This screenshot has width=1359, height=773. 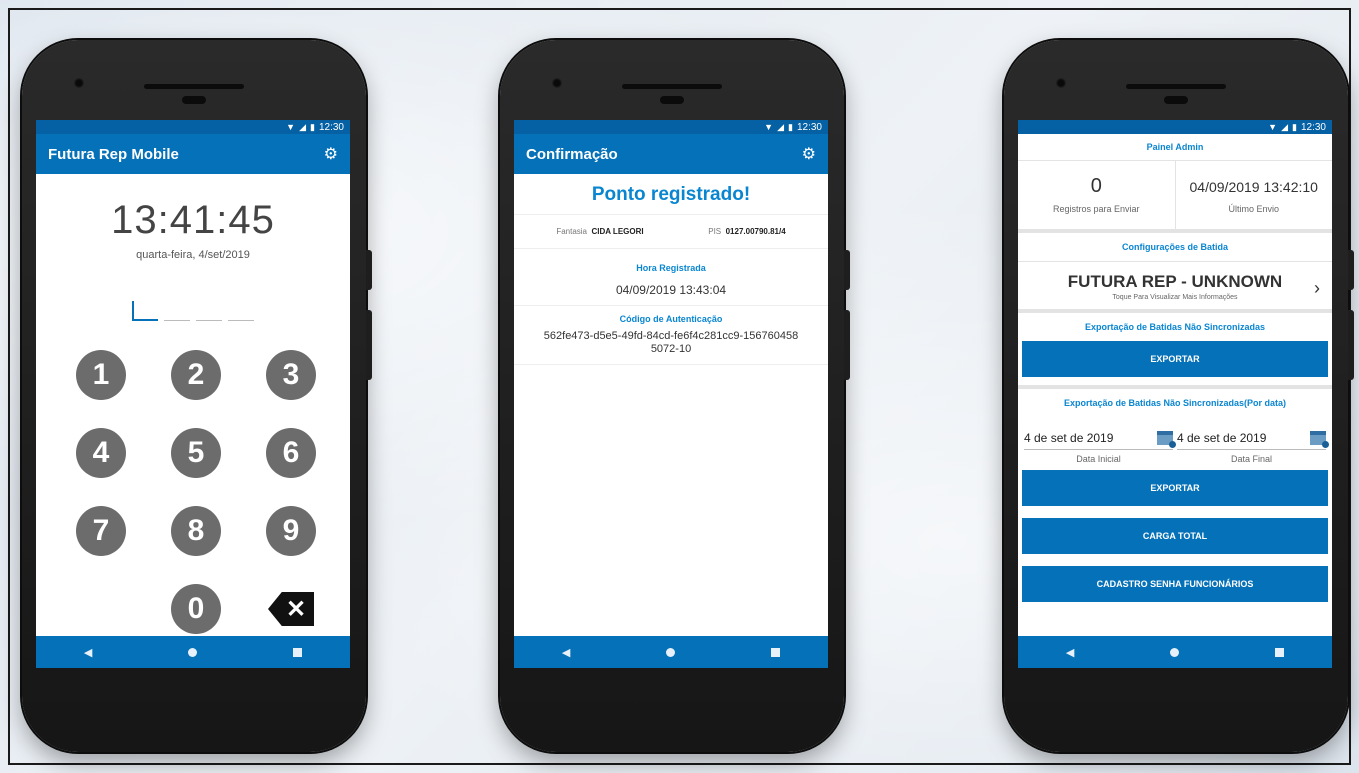 I want to click on key-1: 1, so click(x=101, y=375).